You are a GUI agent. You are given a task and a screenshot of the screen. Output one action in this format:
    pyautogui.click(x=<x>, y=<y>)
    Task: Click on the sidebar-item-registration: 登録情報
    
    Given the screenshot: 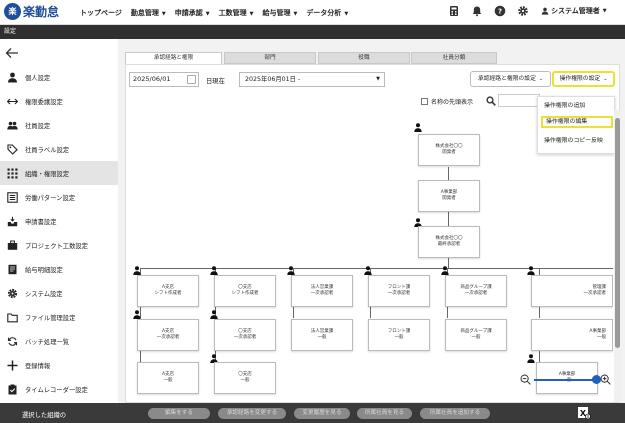 What is the action you would take?
    pyautogui.click(x=59, y=365)
    